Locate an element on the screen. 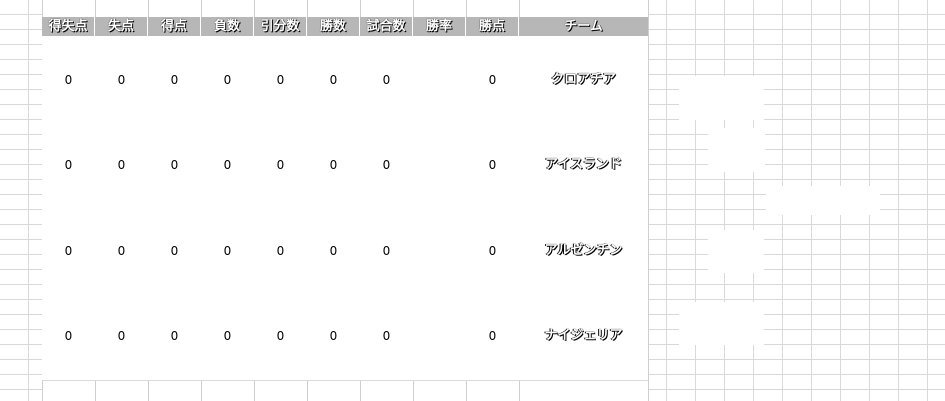 The image size is (945, 401). header-goals-against: 失点 is located at coordinates (121, 26).